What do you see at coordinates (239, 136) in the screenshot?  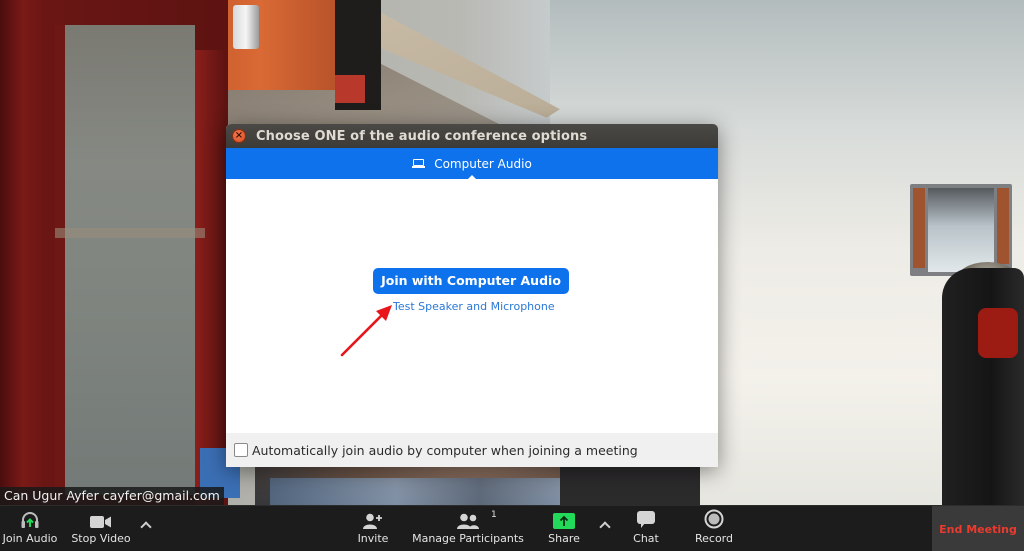 I see `close-icon: ×` at bounding box center [239, 136].